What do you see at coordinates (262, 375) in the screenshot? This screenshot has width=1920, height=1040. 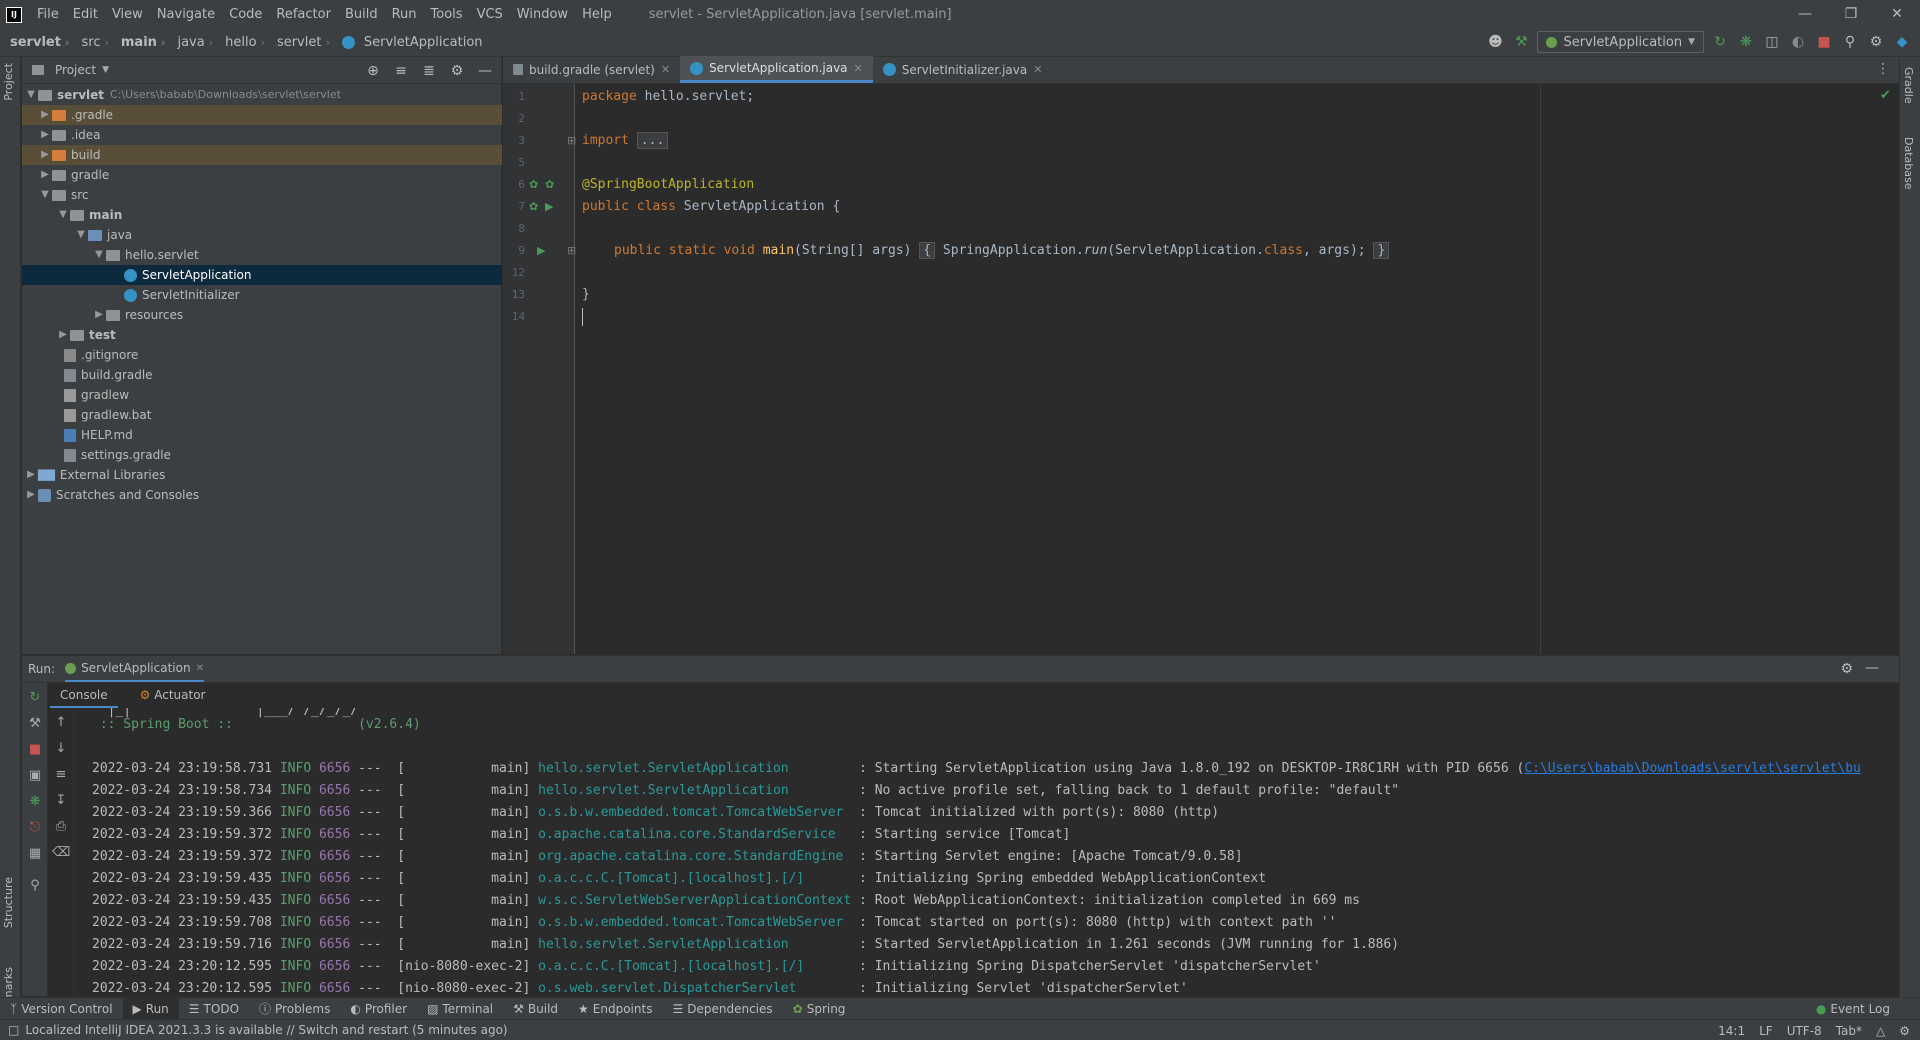 I see `tree-item-build-gradle: build.gradle` at bounding box center [262, 375].